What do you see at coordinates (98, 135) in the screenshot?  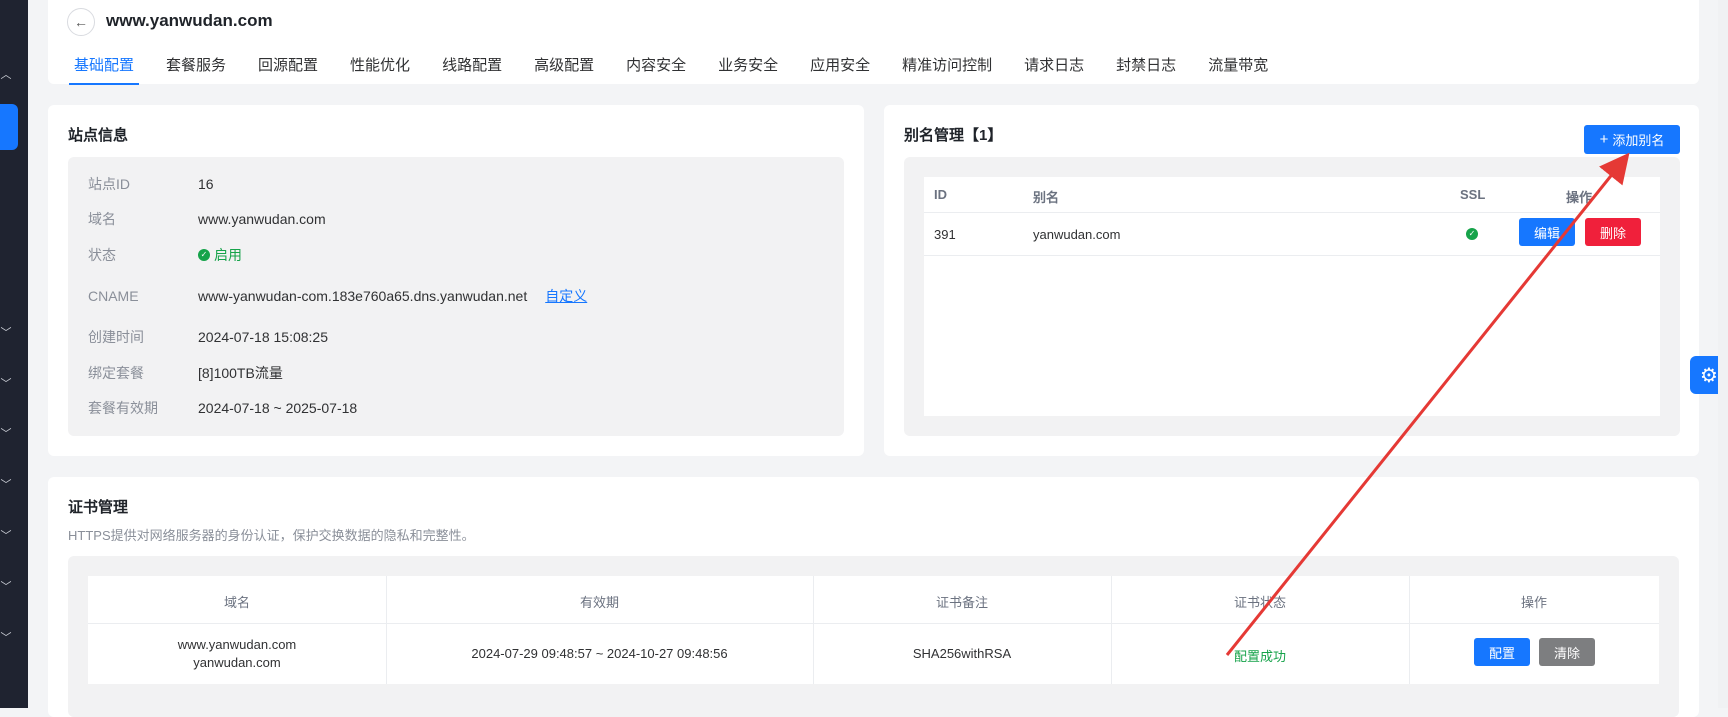 I see `site-info-title: 站点信息` at bounding box center [98, 135].